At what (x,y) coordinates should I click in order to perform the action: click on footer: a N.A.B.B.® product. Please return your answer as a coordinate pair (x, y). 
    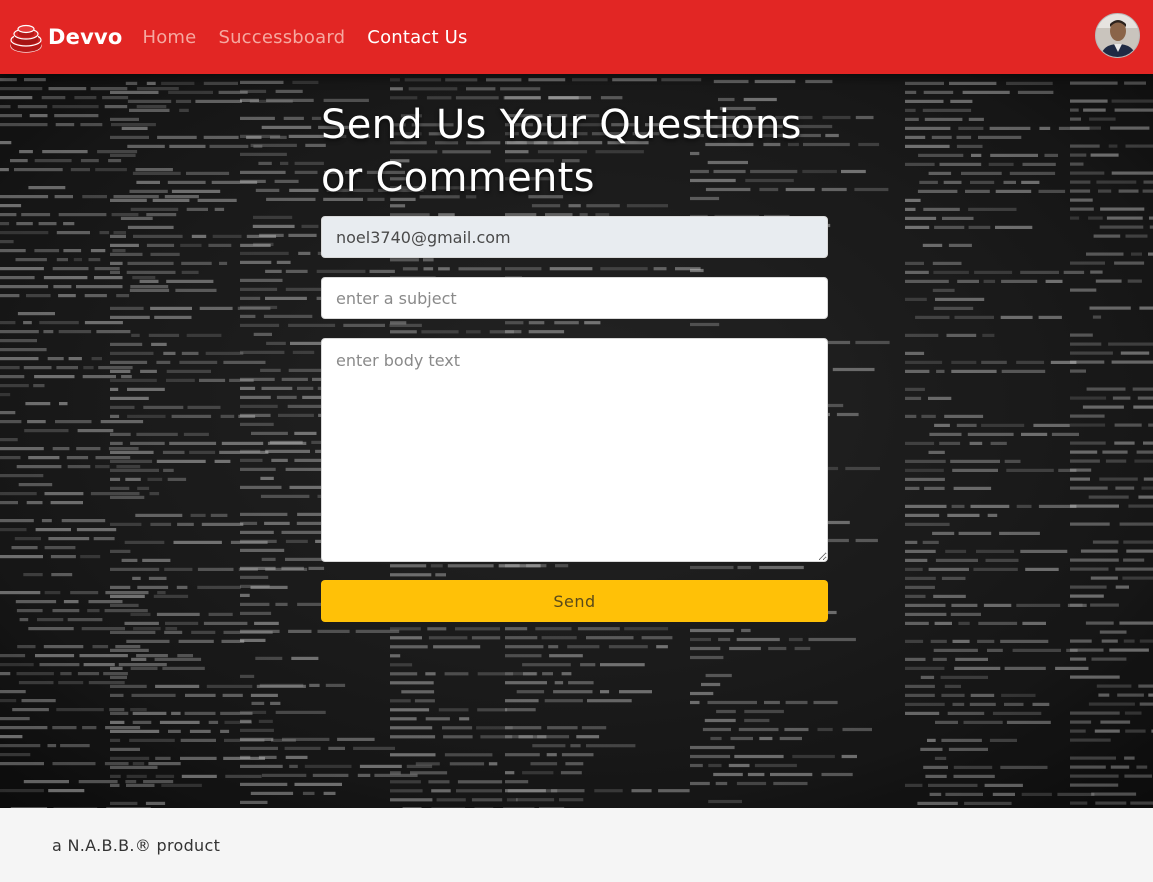
    Looking at the image, I should click on (576, 845).